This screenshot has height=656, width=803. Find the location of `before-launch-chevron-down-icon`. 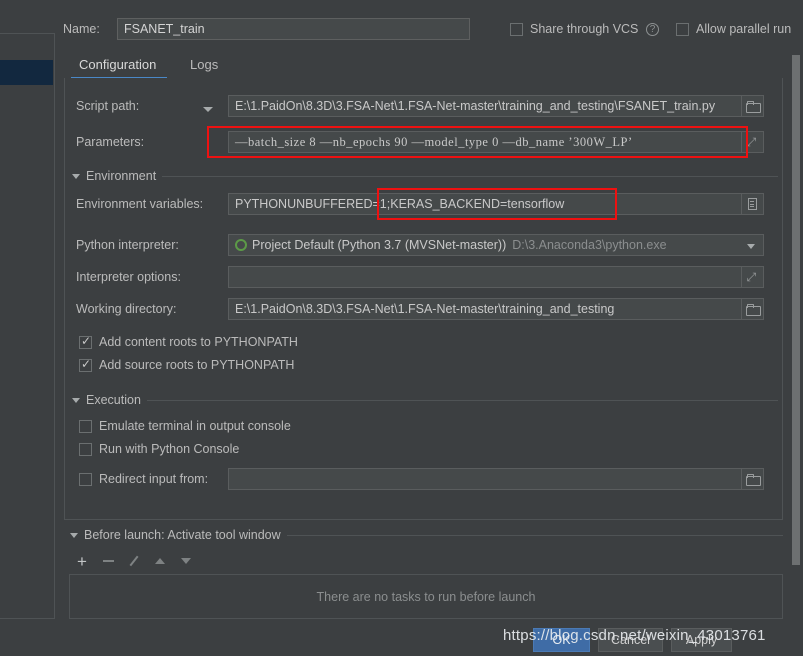

before-launch-chevron-down-icon is located at coordinates (74, 535).